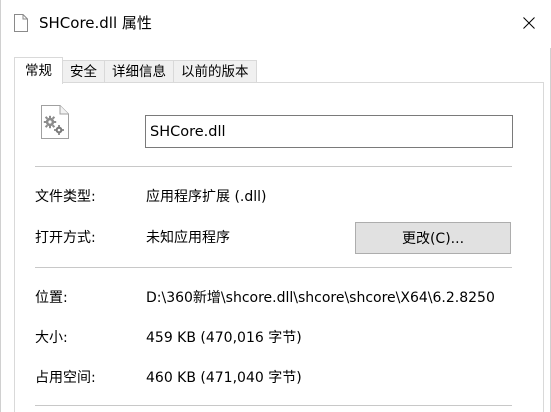 This screenshot has height=412, width=551. What do you see at coordinates (38, 70) in the screenshot?
I see `tab-general: 常规` at bounding box center [38, 70].